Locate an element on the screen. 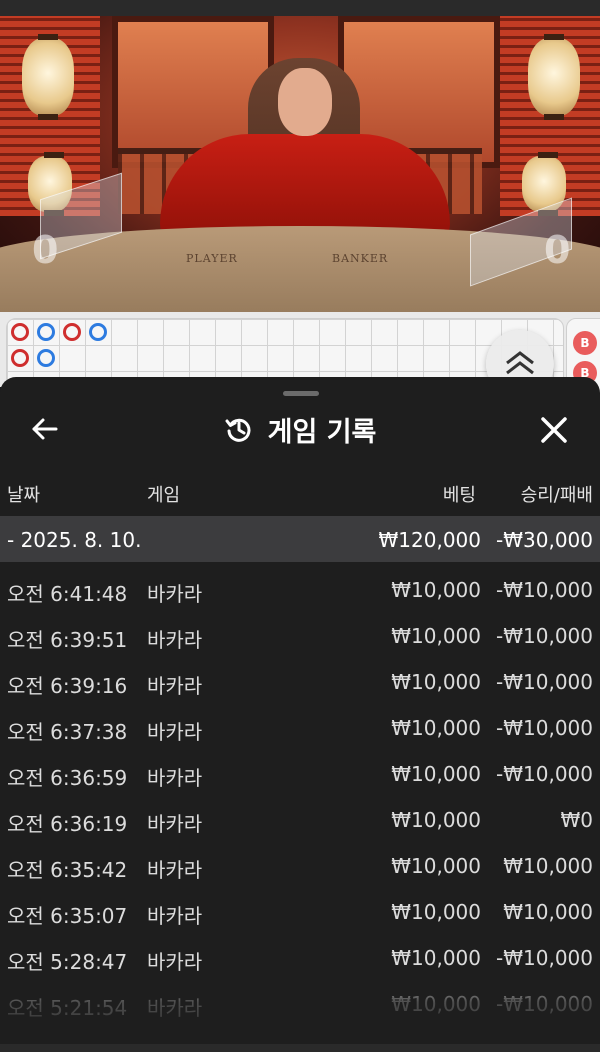 Image resolution: width=600 pixels, height=1052 pixels. history-row: 오전 6:36:59 바카라 ₩10,000 -₩10,000 is located at coordinates (300, 773).